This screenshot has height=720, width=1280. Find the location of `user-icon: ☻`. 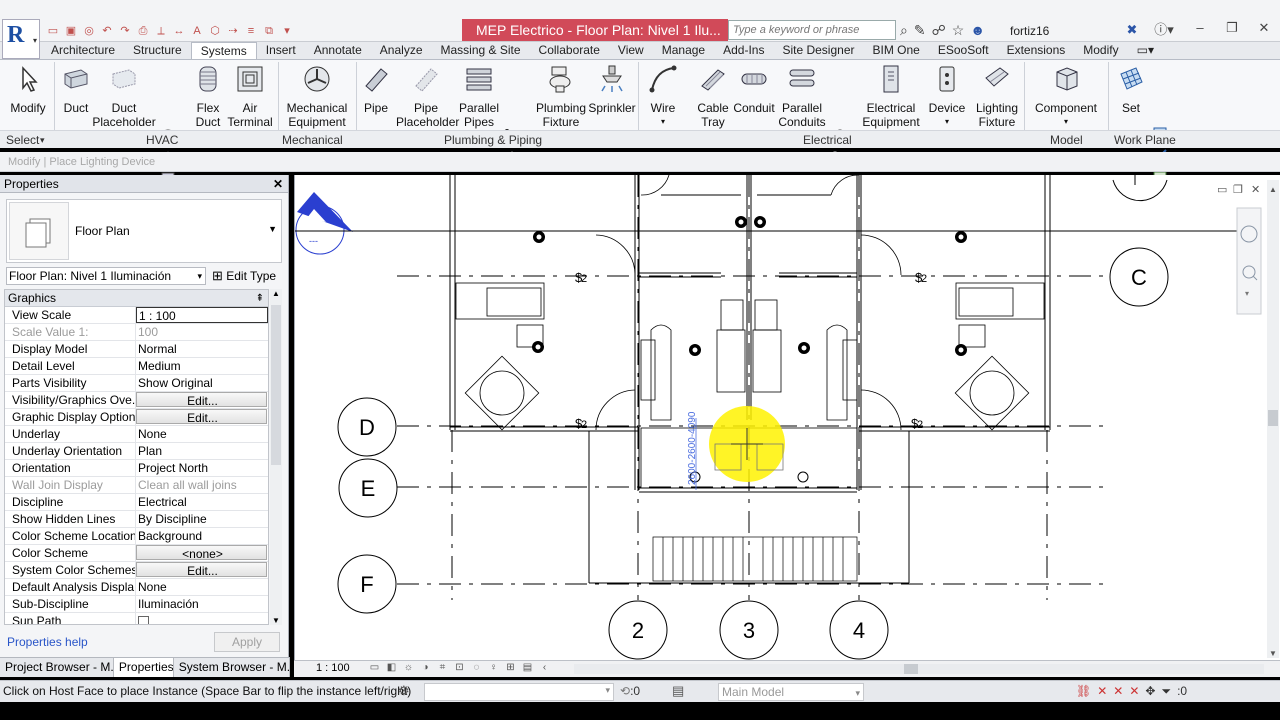

user-icon: ☻ is located at coordinates (977, 30).